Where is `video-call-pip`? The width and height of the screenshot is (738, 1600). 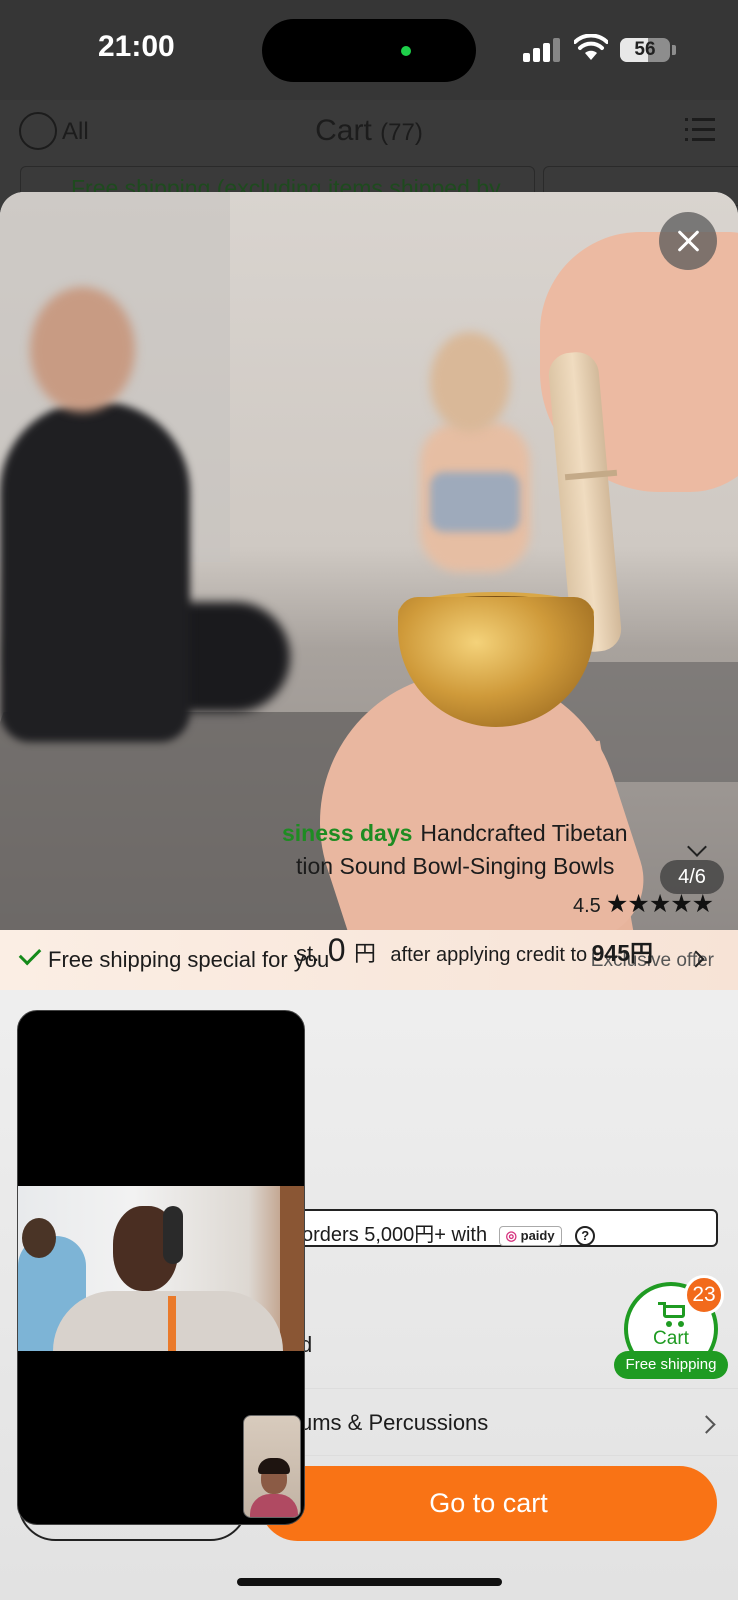
video-call-pip is located at coordinates (161, 1267).